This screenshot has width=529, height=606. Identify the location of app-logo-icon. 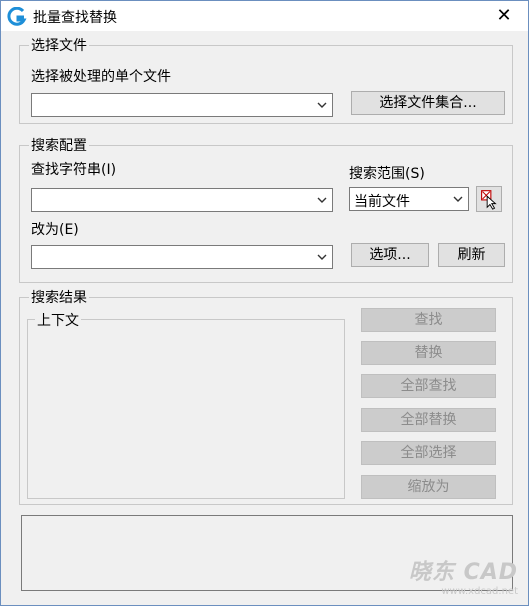
(17, 16).